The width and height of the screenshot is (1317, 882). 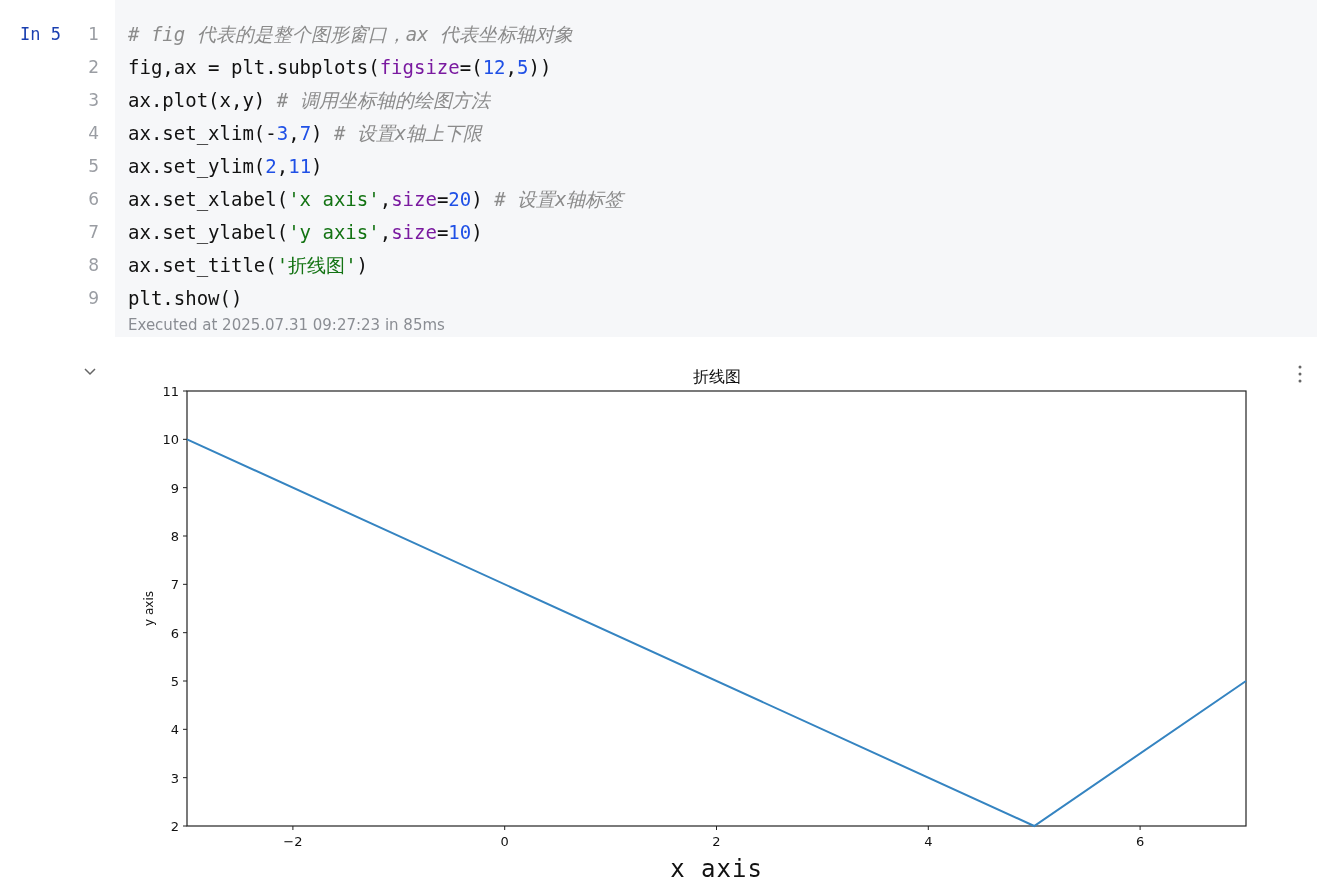 I want to click on line-number: 8, so click(x=93, y=265).